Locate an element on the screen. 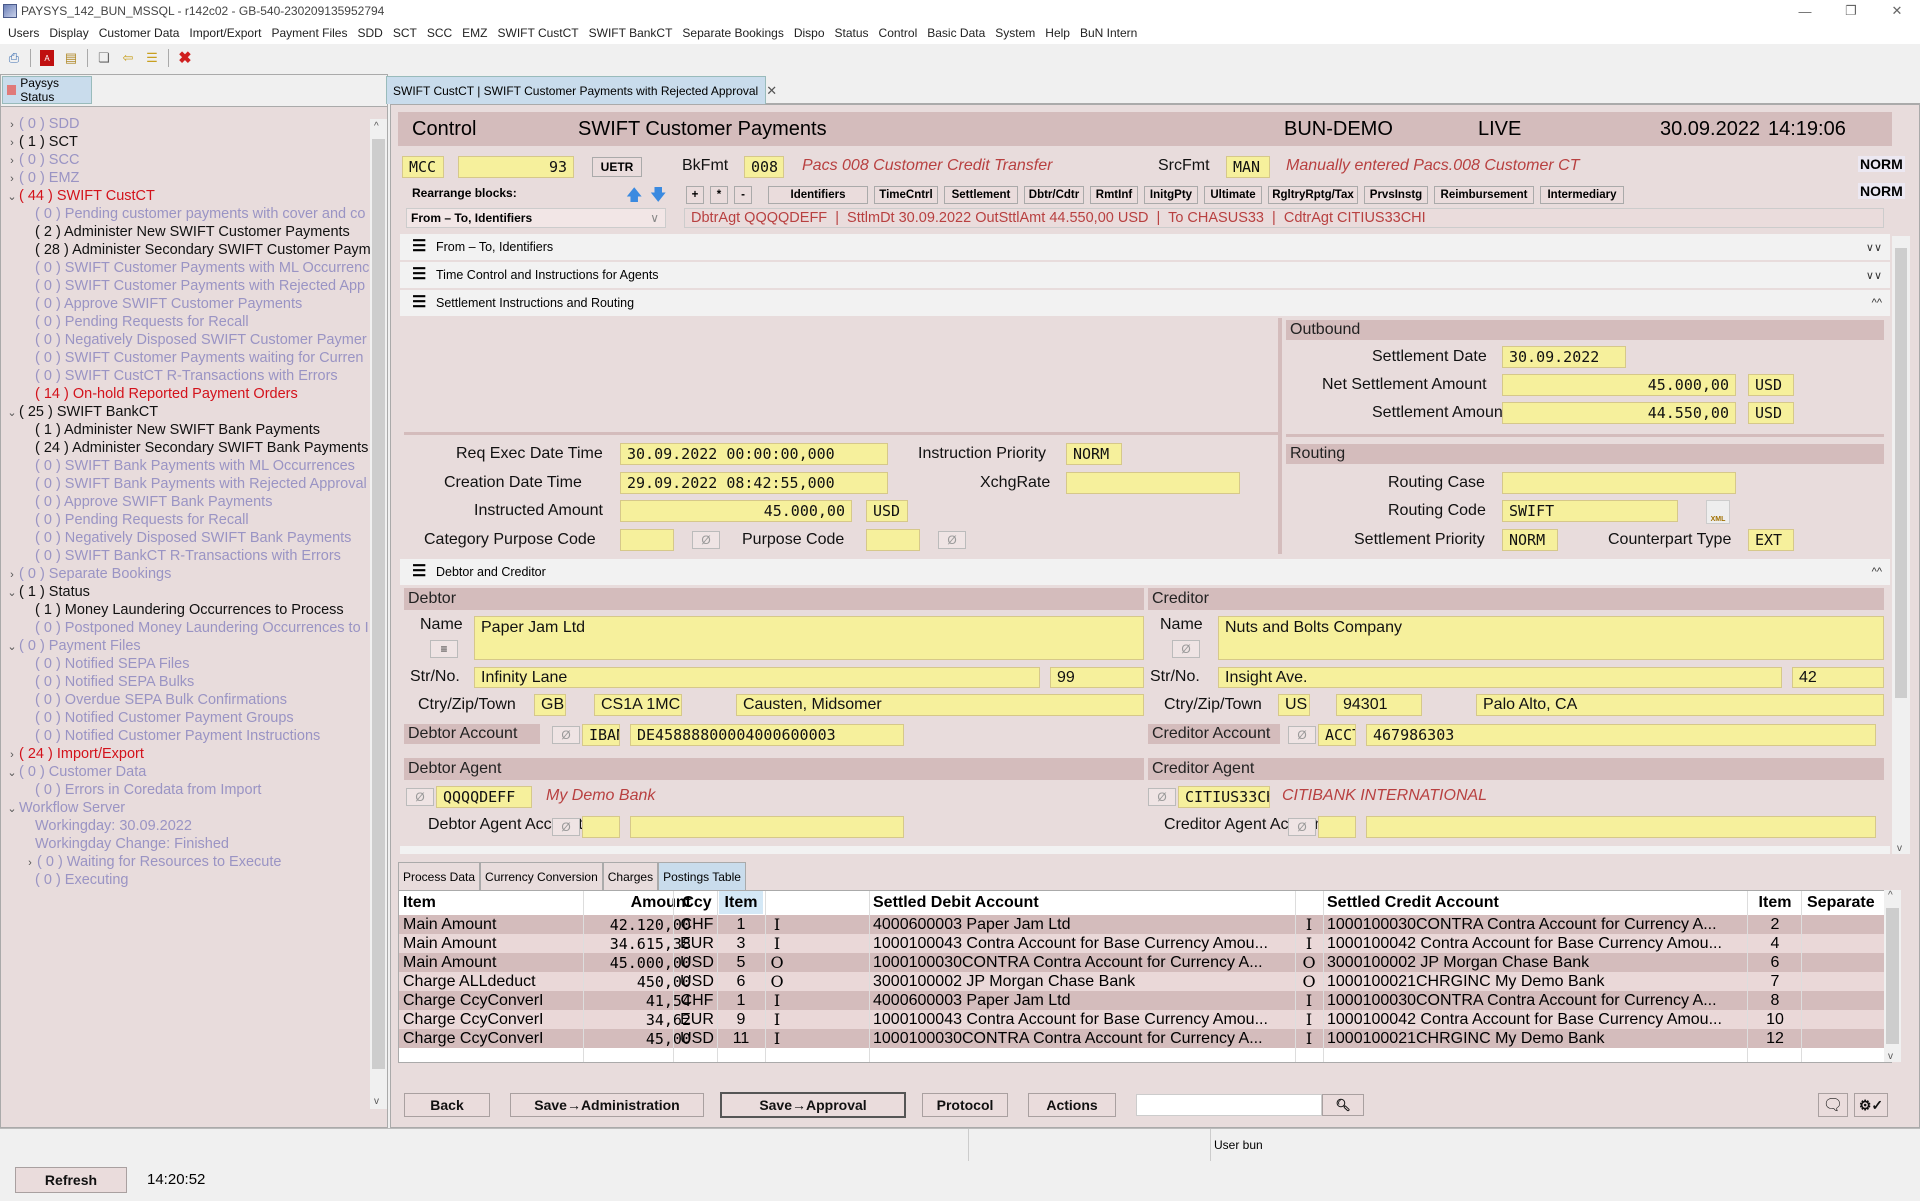 The image size is (1920, 1201). debtor-town-field: Causten, Midsomer is located at coordinates (940, 705).